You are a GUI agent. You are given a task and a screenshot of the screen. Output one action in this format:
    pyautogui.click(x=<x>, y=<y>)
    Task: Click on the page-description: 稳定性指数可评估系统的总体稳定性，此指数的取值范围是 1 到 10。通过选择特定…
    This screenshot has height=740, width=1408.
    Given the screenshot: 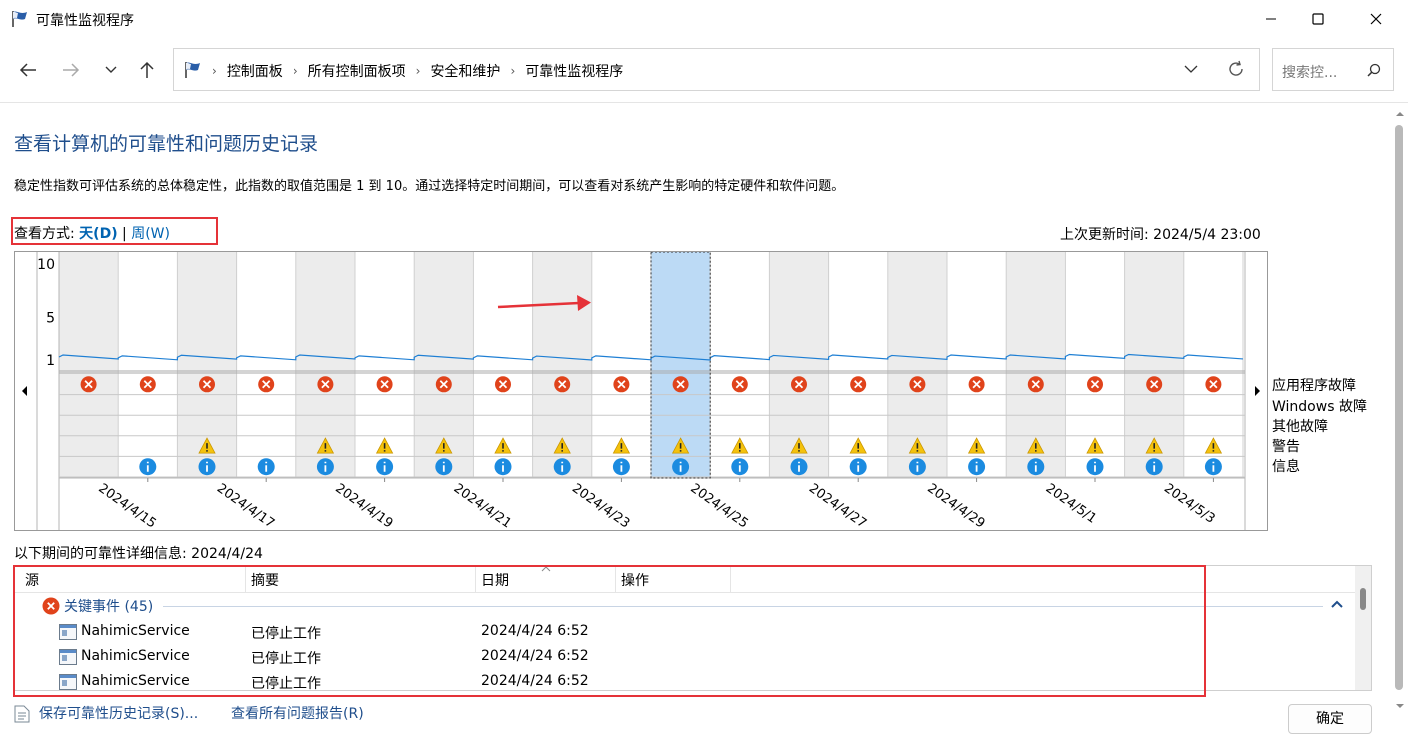 What is the action you would take?
    pyautogui.click(x=429, y=186)
    